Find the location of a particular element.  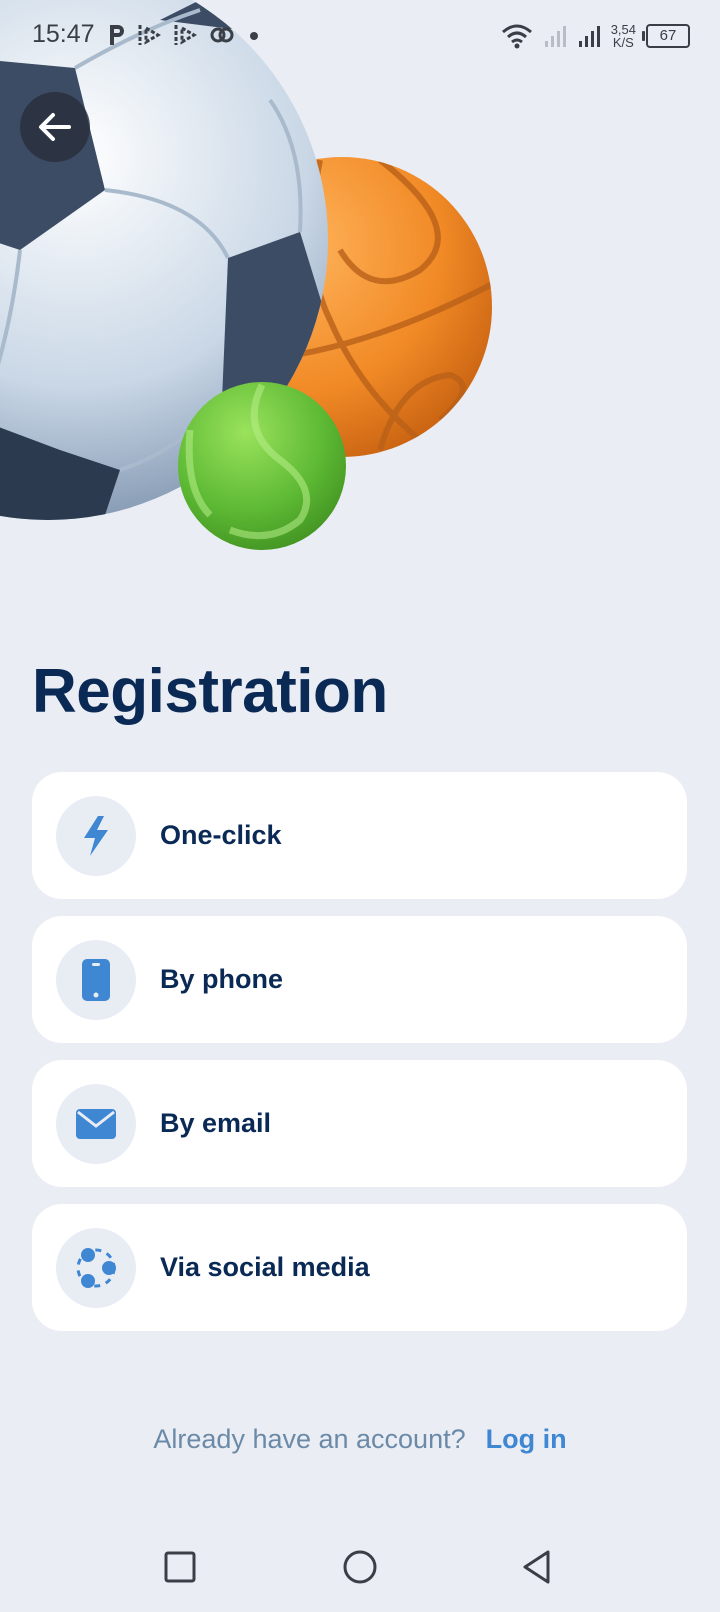

status-right: 3,54 K/S 67 is located at coordinates (595, 36).